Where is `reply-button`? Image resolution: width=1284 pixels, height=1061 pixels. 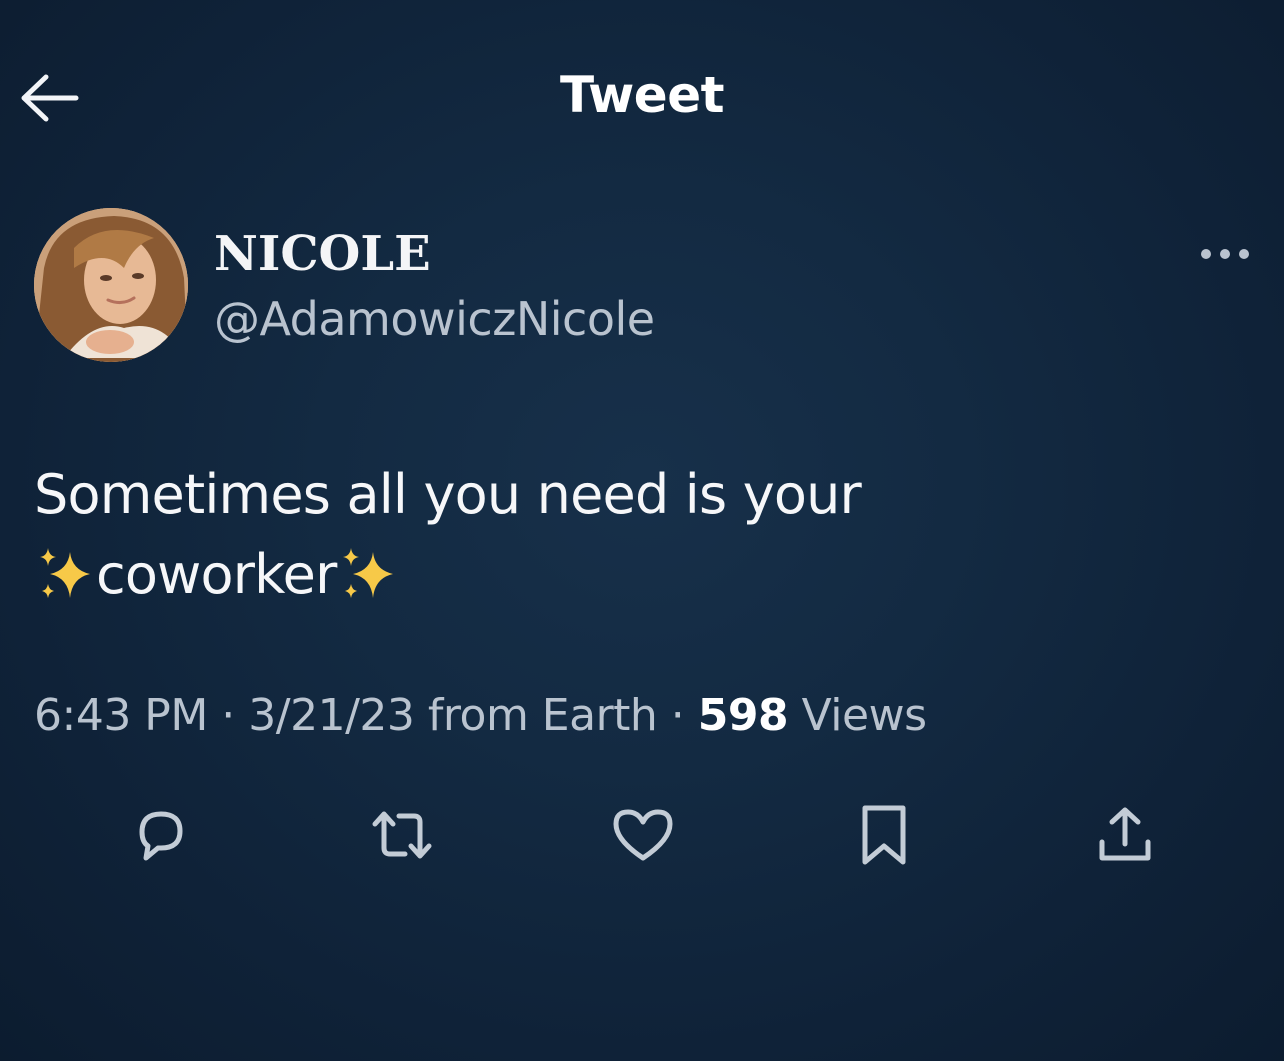
reply-button is located at coordinates (161, 835).